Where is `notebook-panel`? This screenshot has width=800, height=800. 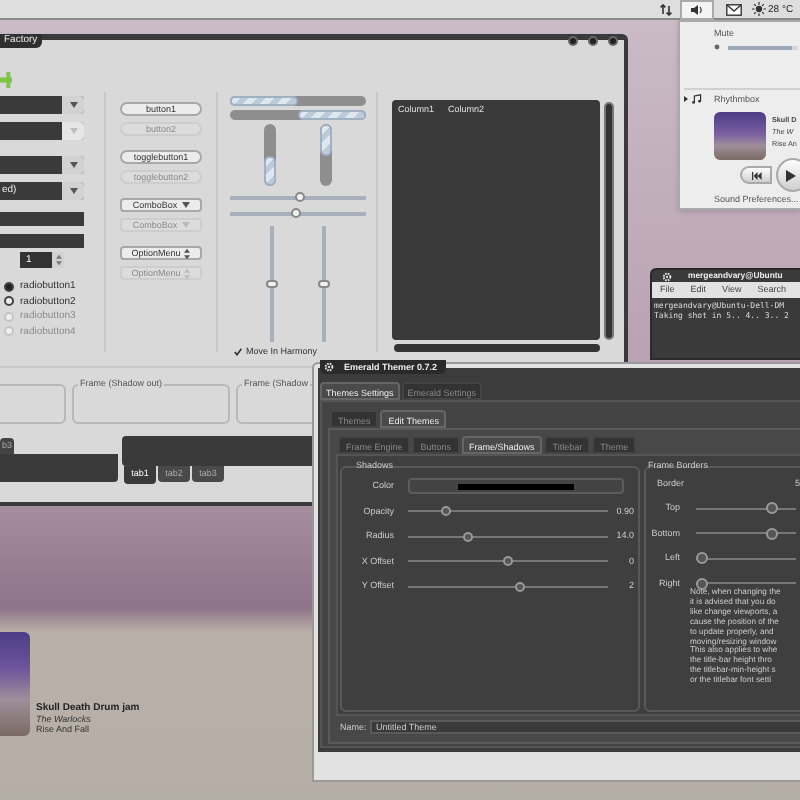
notebook-panel is located at coordinates (59, 468).